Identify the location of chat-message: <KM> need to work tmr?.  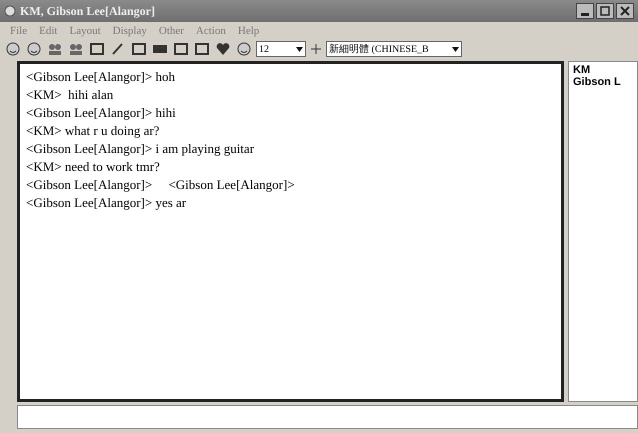
(93, 167).